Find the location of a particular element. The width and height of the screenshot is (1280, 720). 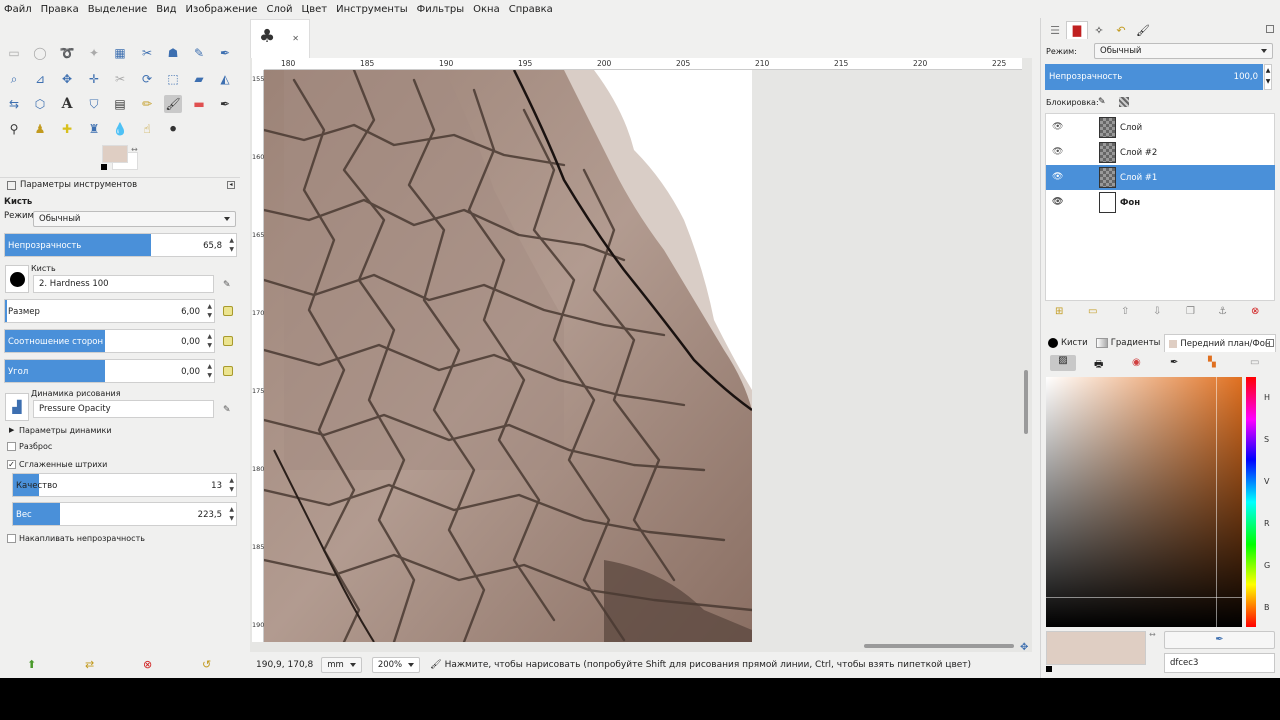

current-color-swatch is located at coordinates (1096, 648).